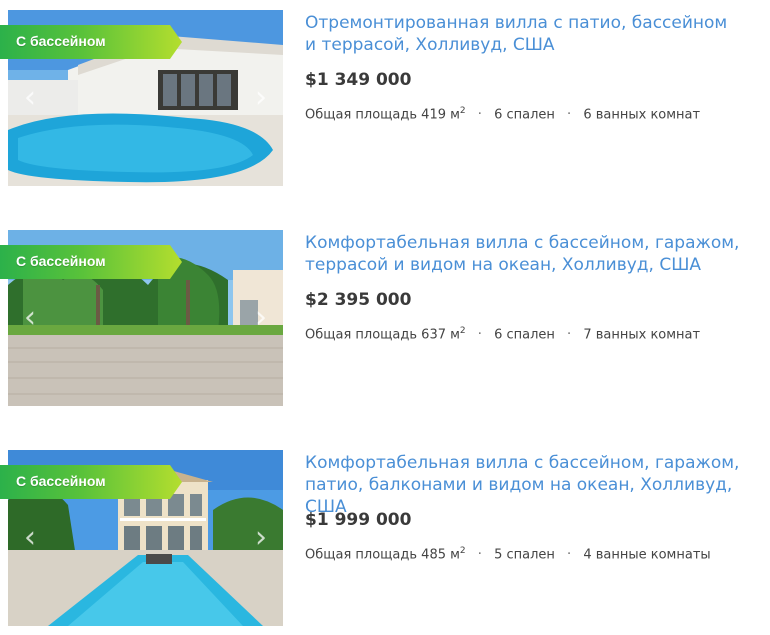  I want to click on title-line-2: и террасой, Холливуд, США, so click(430, 45).